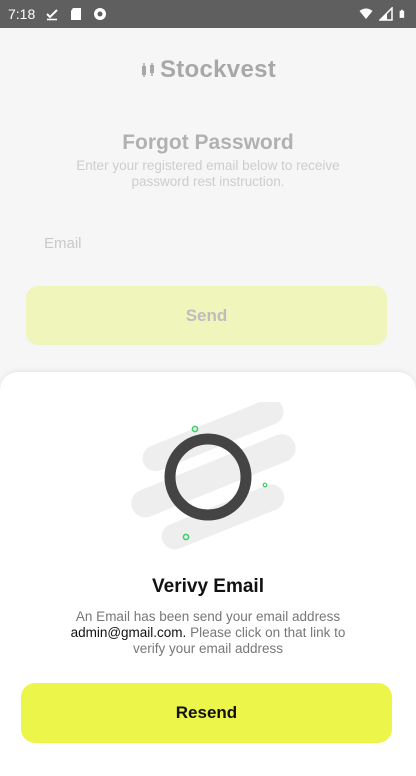  I want to click on brand-name: Stockvest, so click(220, 67).